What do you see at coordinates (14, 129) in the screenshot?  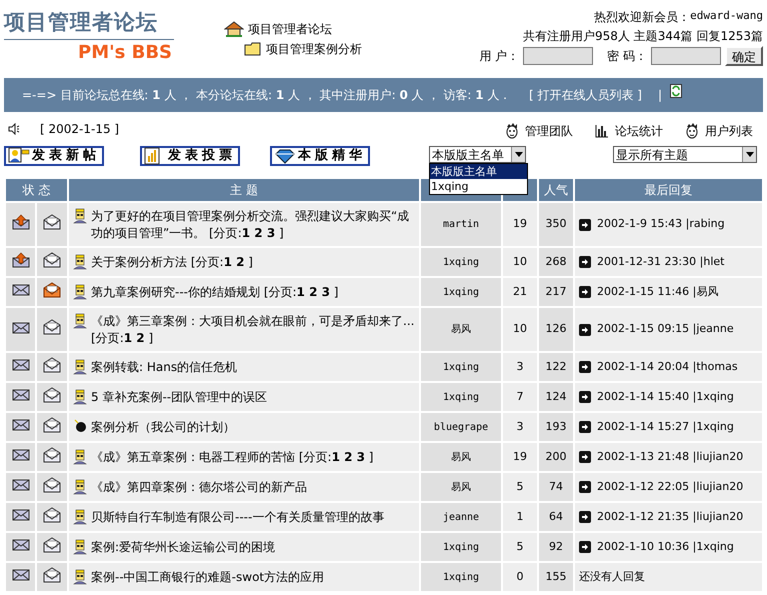 I see `speaker-icon` at bounding box center [14, 129].